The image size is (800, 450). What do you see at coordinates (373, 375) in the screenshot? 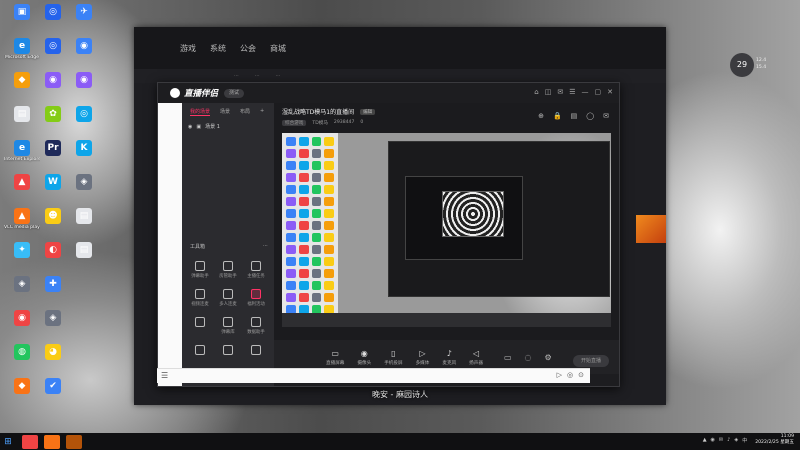
I see `chat-input-strip: ☰ ▷ ◎ ⊙` at bounding box center [373, 375].